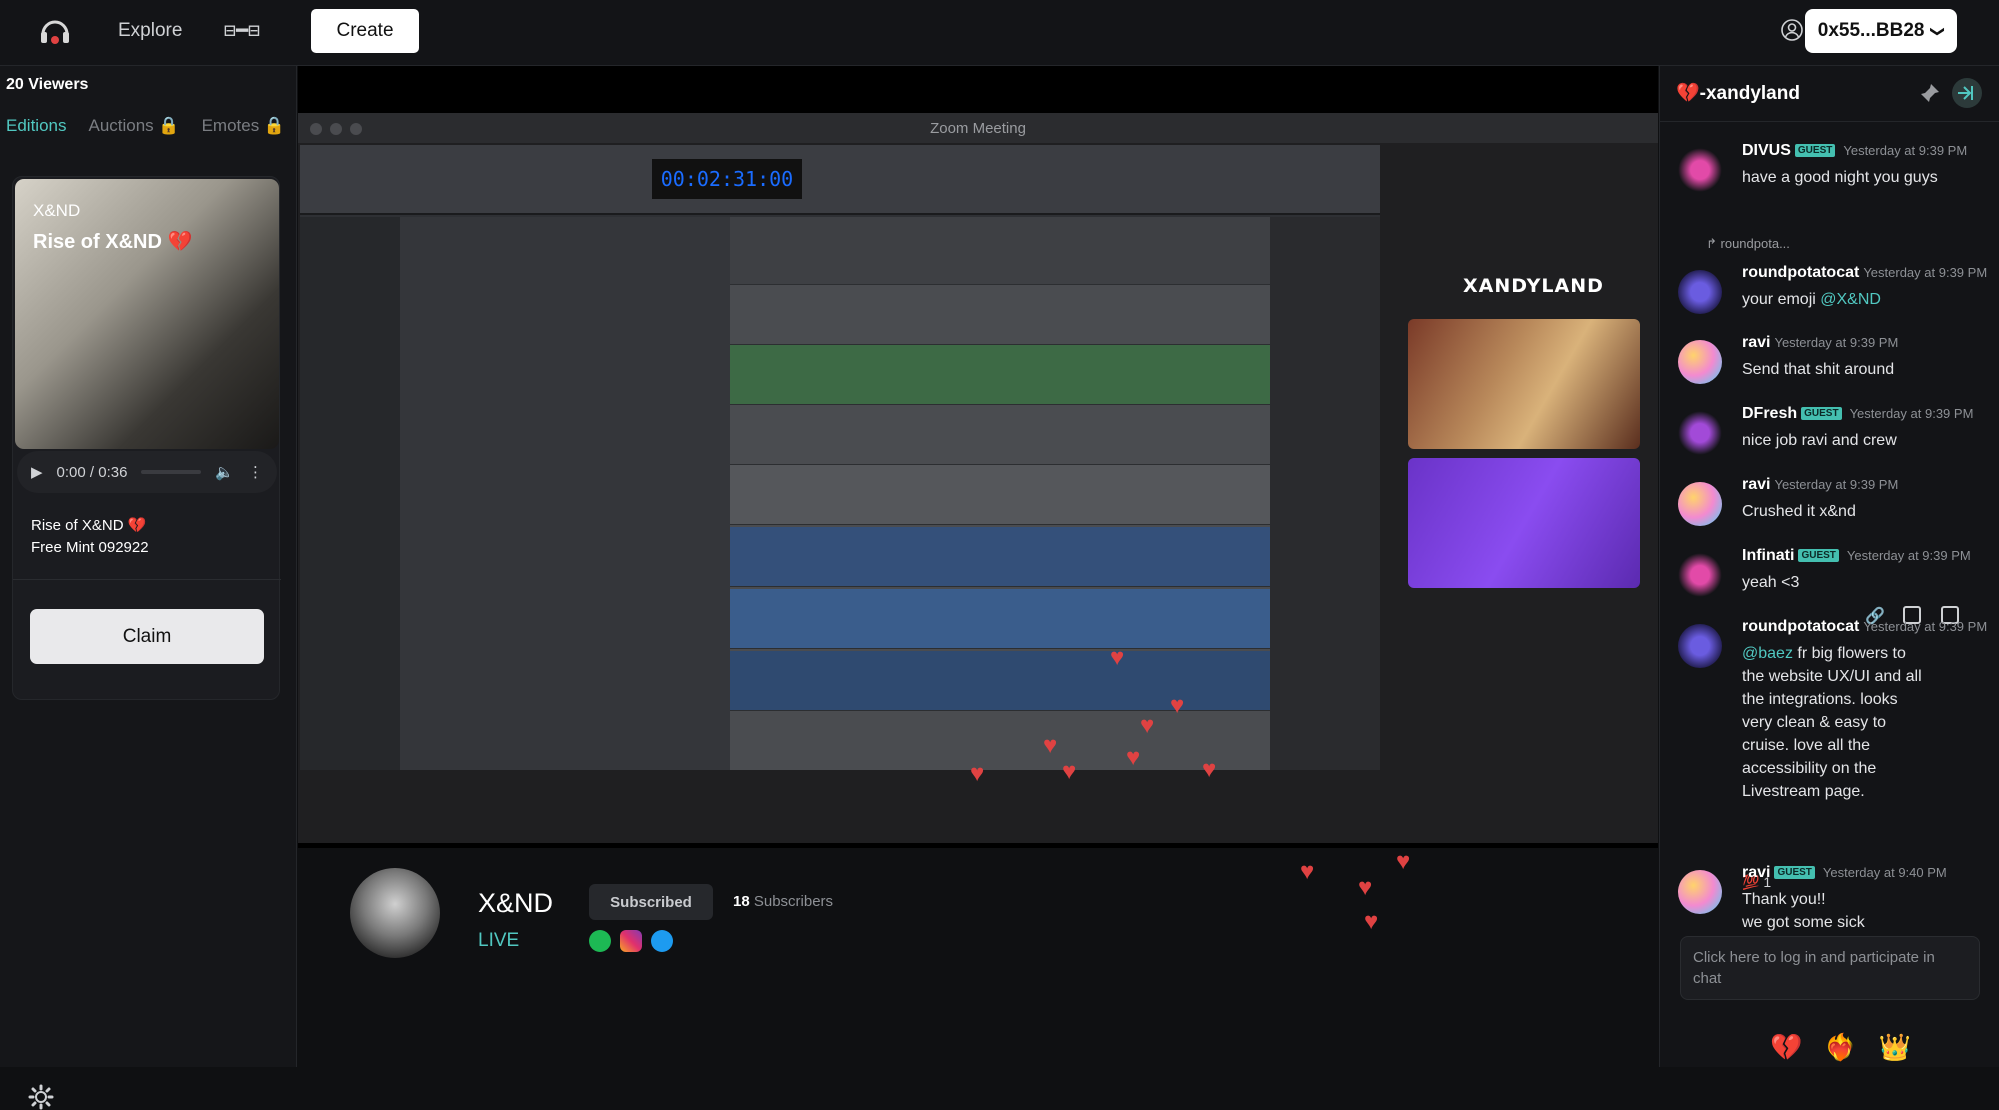 This screenshot has height=1110, width=1999. Describe the element at coordinates (147, 314) in the screenshot. I see `nft-artwork: X&ND Rise of X&ND 💔` at that location.